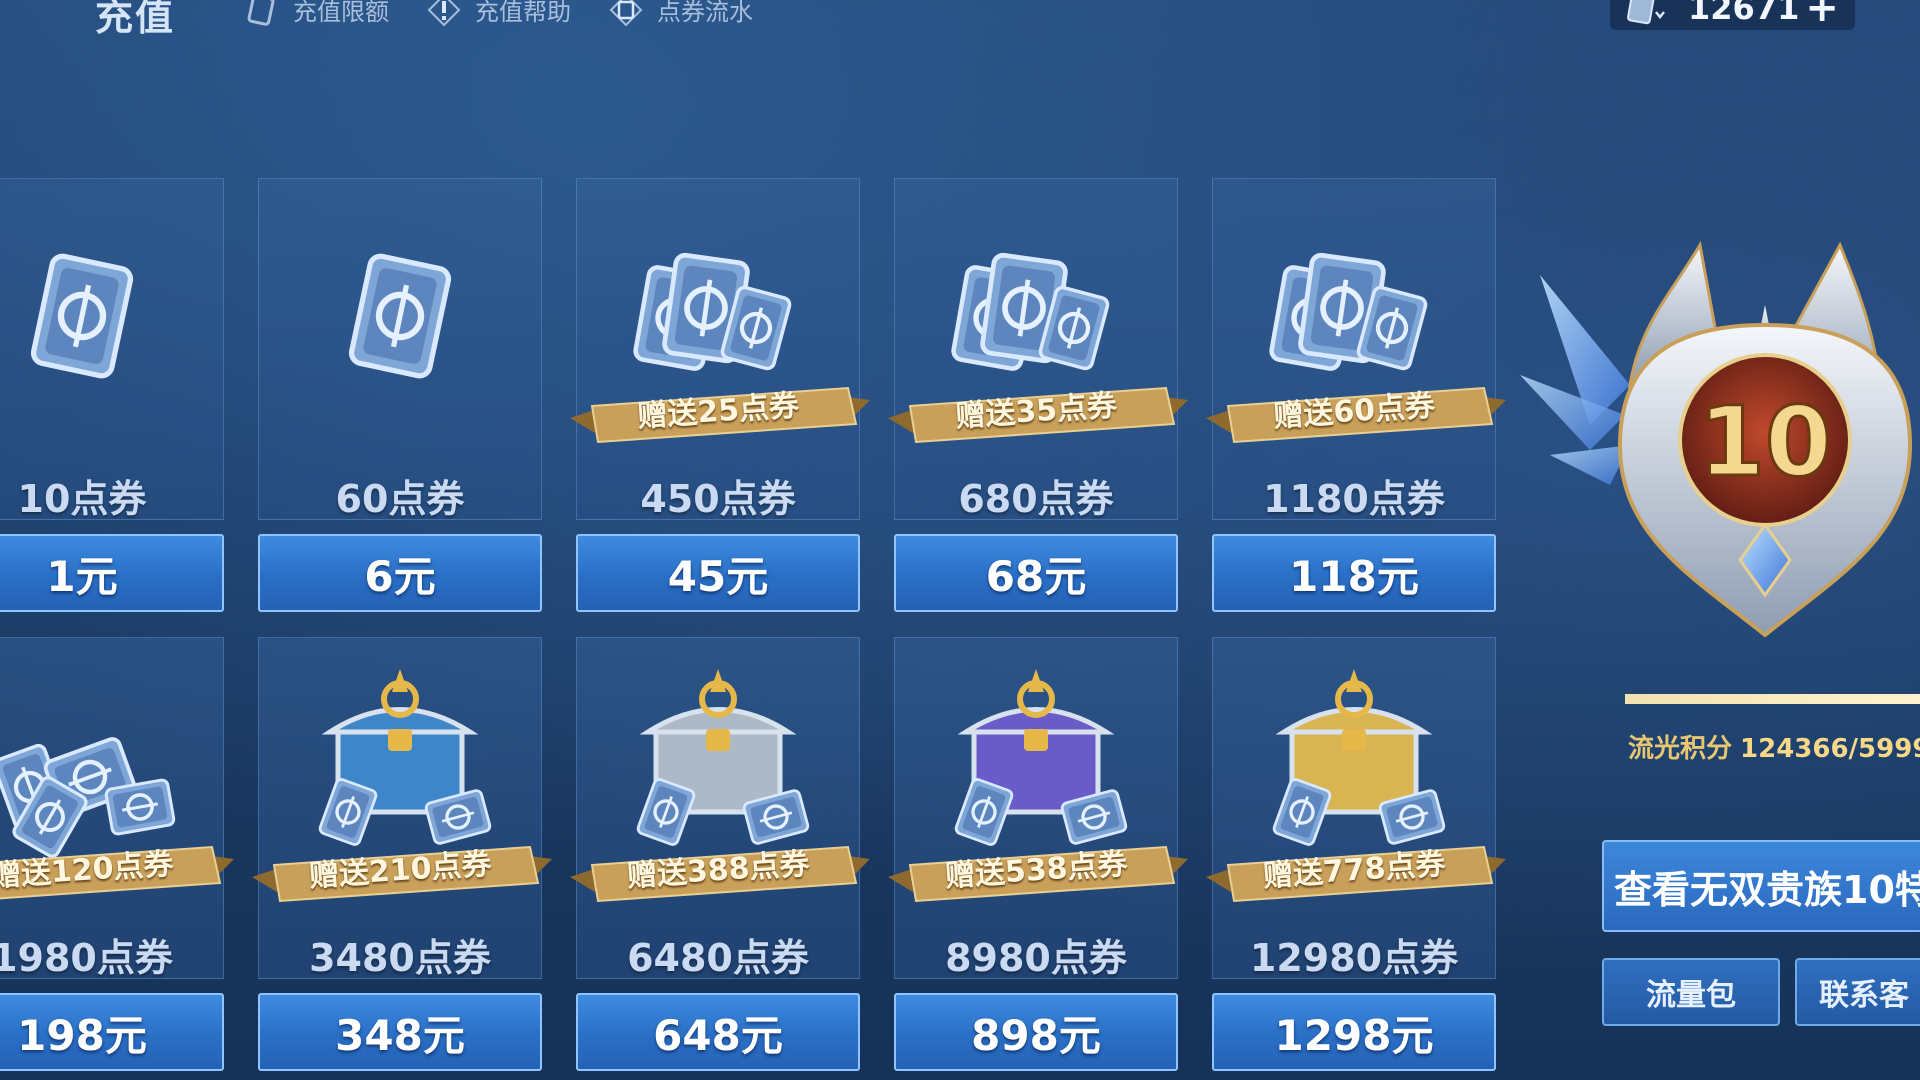 Image resolution: width=1920 pixels, height=1080 pixels. I want to click on price-button: 1元, so click(112, 573).